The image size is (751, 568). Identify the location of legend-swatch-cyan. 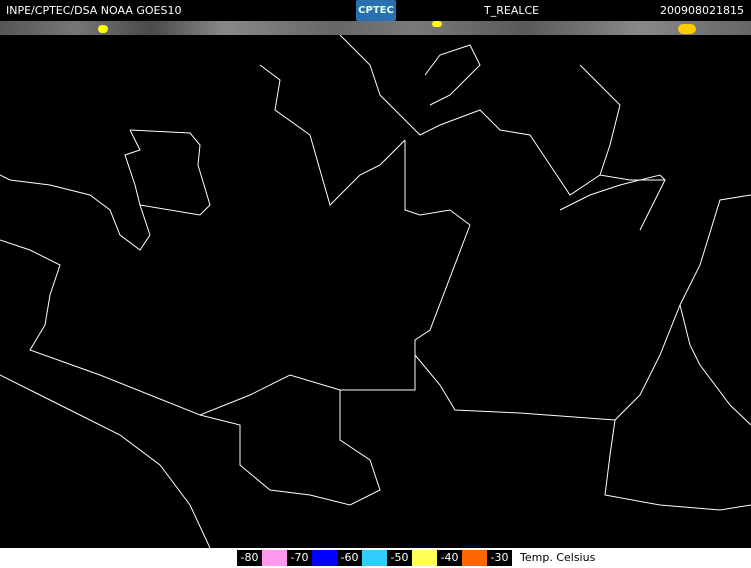
(374, 558).